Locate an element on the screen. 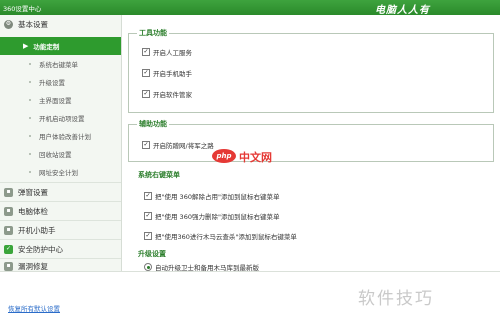 This screenshot has width=500, height=322. window-title: 360设置中心 is located at coordinates (22, 9).